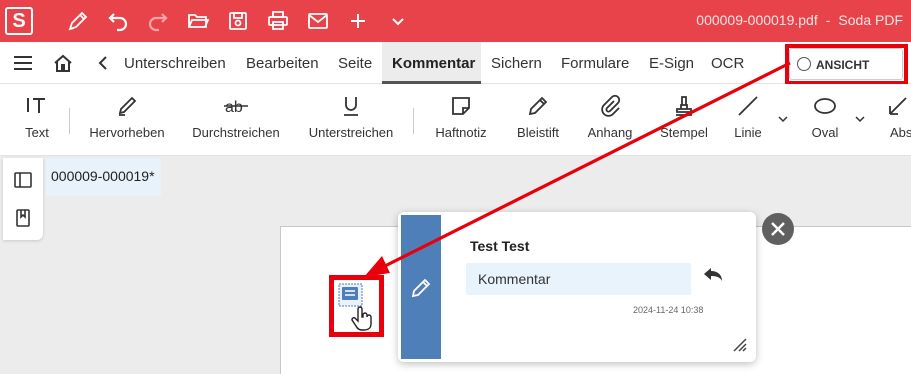 The width and height of the screenshot is (911, 374). Describe the element at coordinates (127, 120) in the screenshot. I see `tool-hervorheben: Hervorheben` at that location.